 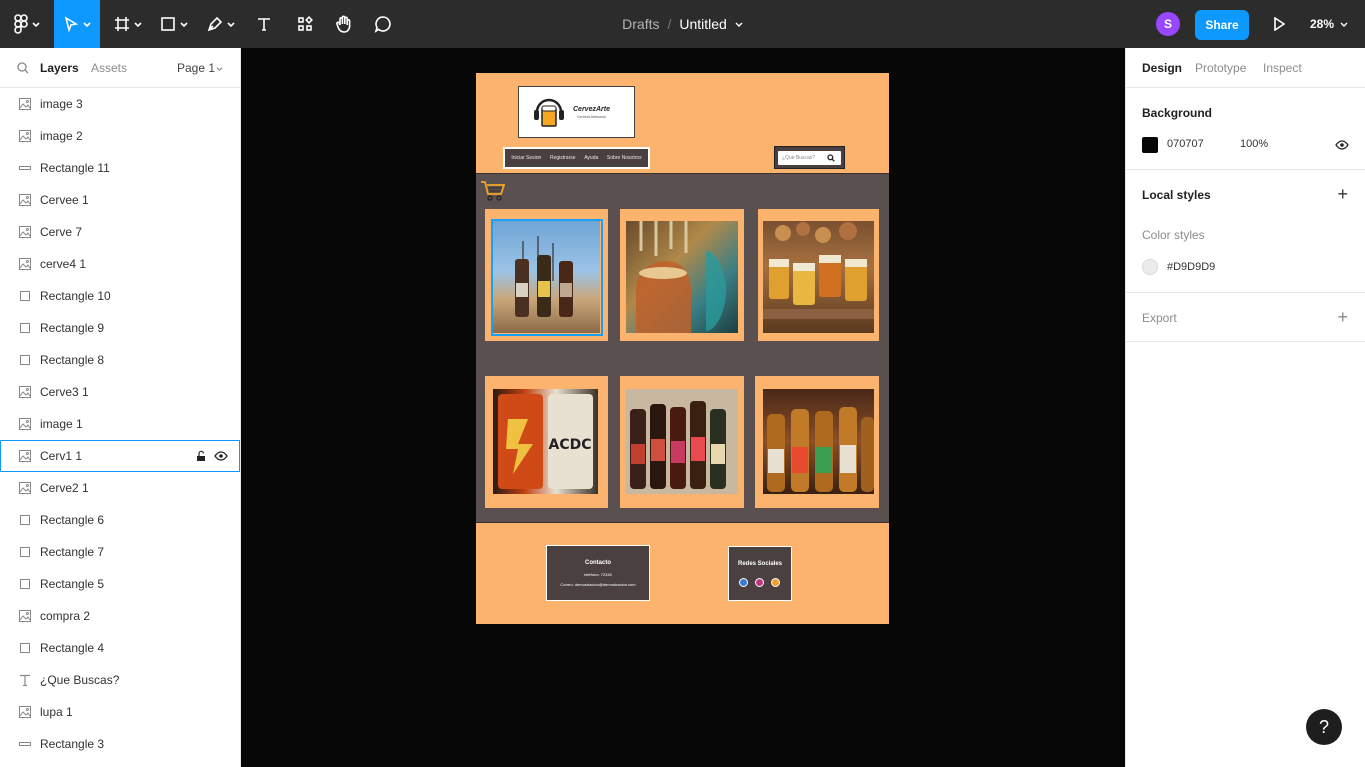 I want to click on search-input: ¿Que Buscas?, so click(x=809, y=158).